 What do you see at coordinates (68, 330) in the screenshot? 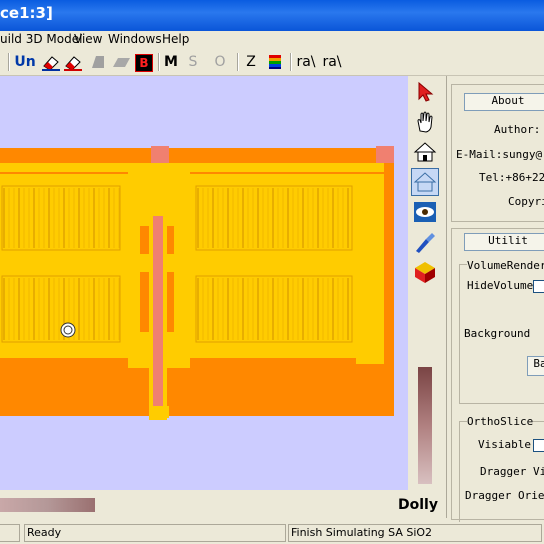
I see `rotate-cursor-icon` at bounding box center [68, 330].